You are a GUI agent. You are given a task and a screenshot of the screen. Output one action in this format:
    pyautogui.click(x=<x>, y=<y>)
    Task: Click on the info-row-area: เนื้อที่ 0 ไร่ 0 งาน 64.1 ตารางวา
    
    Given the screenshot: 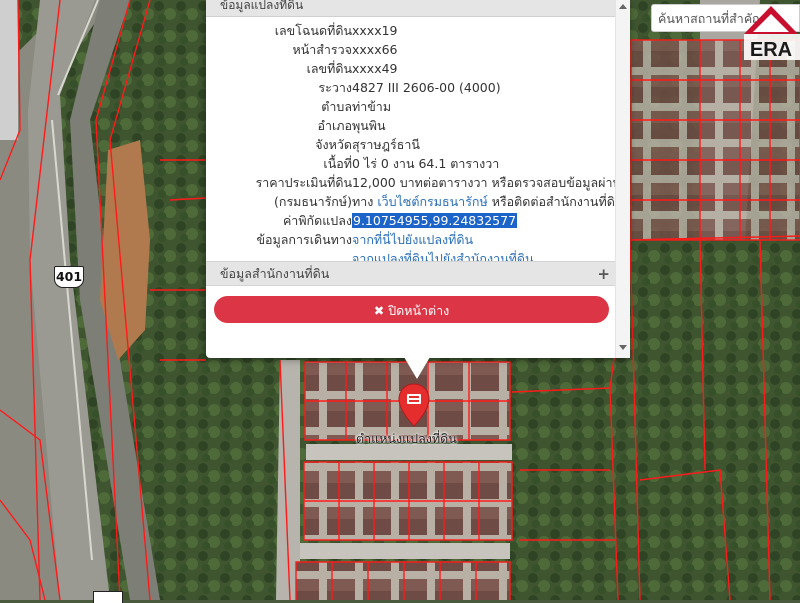 What is the action you would take?
    pyautogui.click(x=411, y=163)
    